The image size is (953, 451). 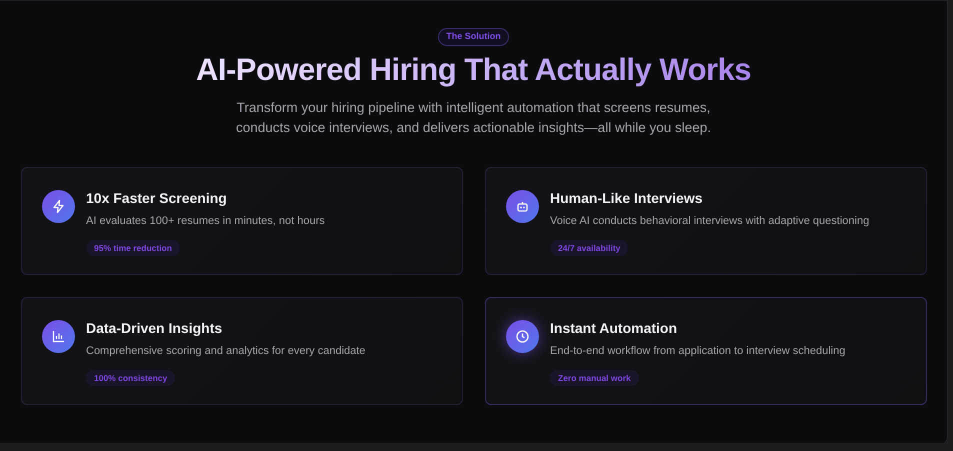 I want to click on feature-tag: Zero manual work, so click(x=594, y=378).